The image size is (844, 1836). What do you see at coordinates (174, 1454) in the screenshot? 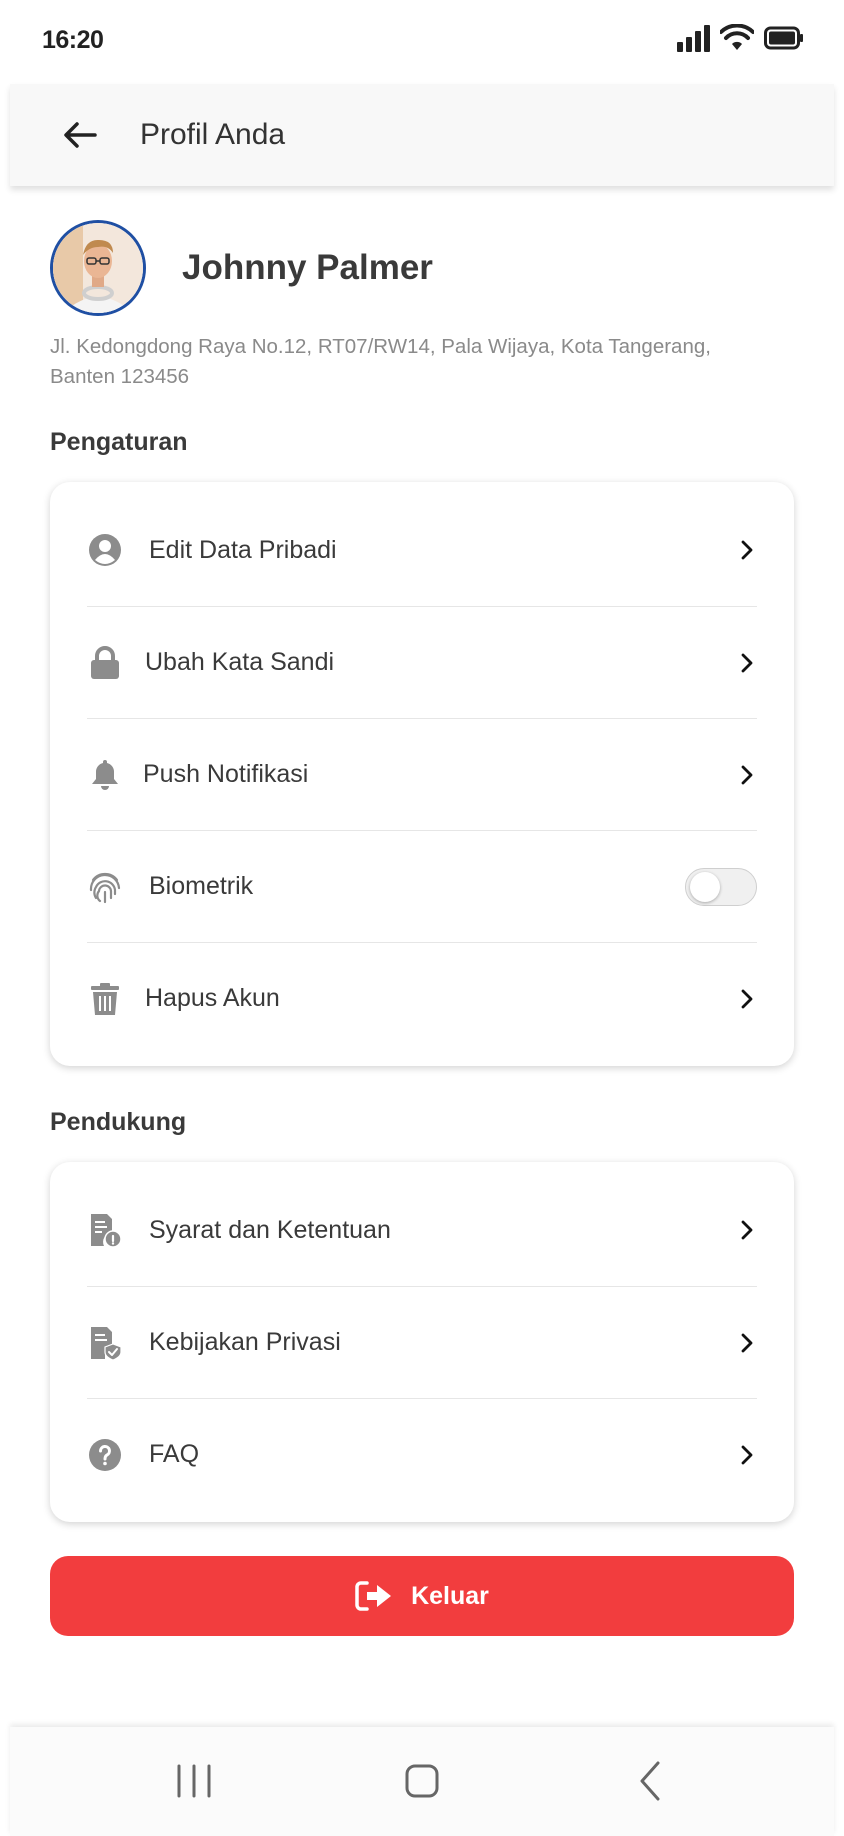
I see `support-item-label: FAQ` at bounding box center [174, 1454].